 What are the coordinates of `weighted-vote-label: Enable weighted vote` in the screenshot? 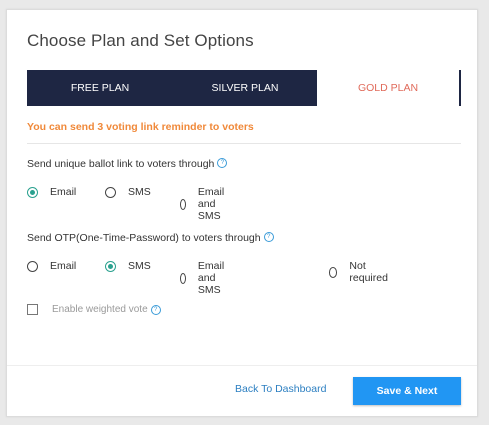 It's located at (100, 309).